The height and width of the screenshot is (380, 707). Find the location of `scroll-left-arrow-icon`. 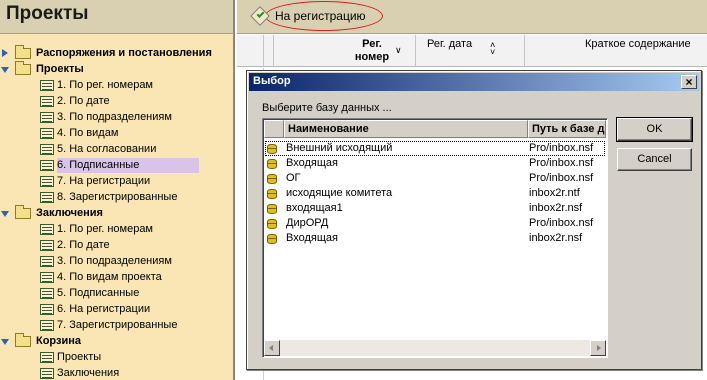

scroll-left-arrow-icon is located at coordinates (272, 348).